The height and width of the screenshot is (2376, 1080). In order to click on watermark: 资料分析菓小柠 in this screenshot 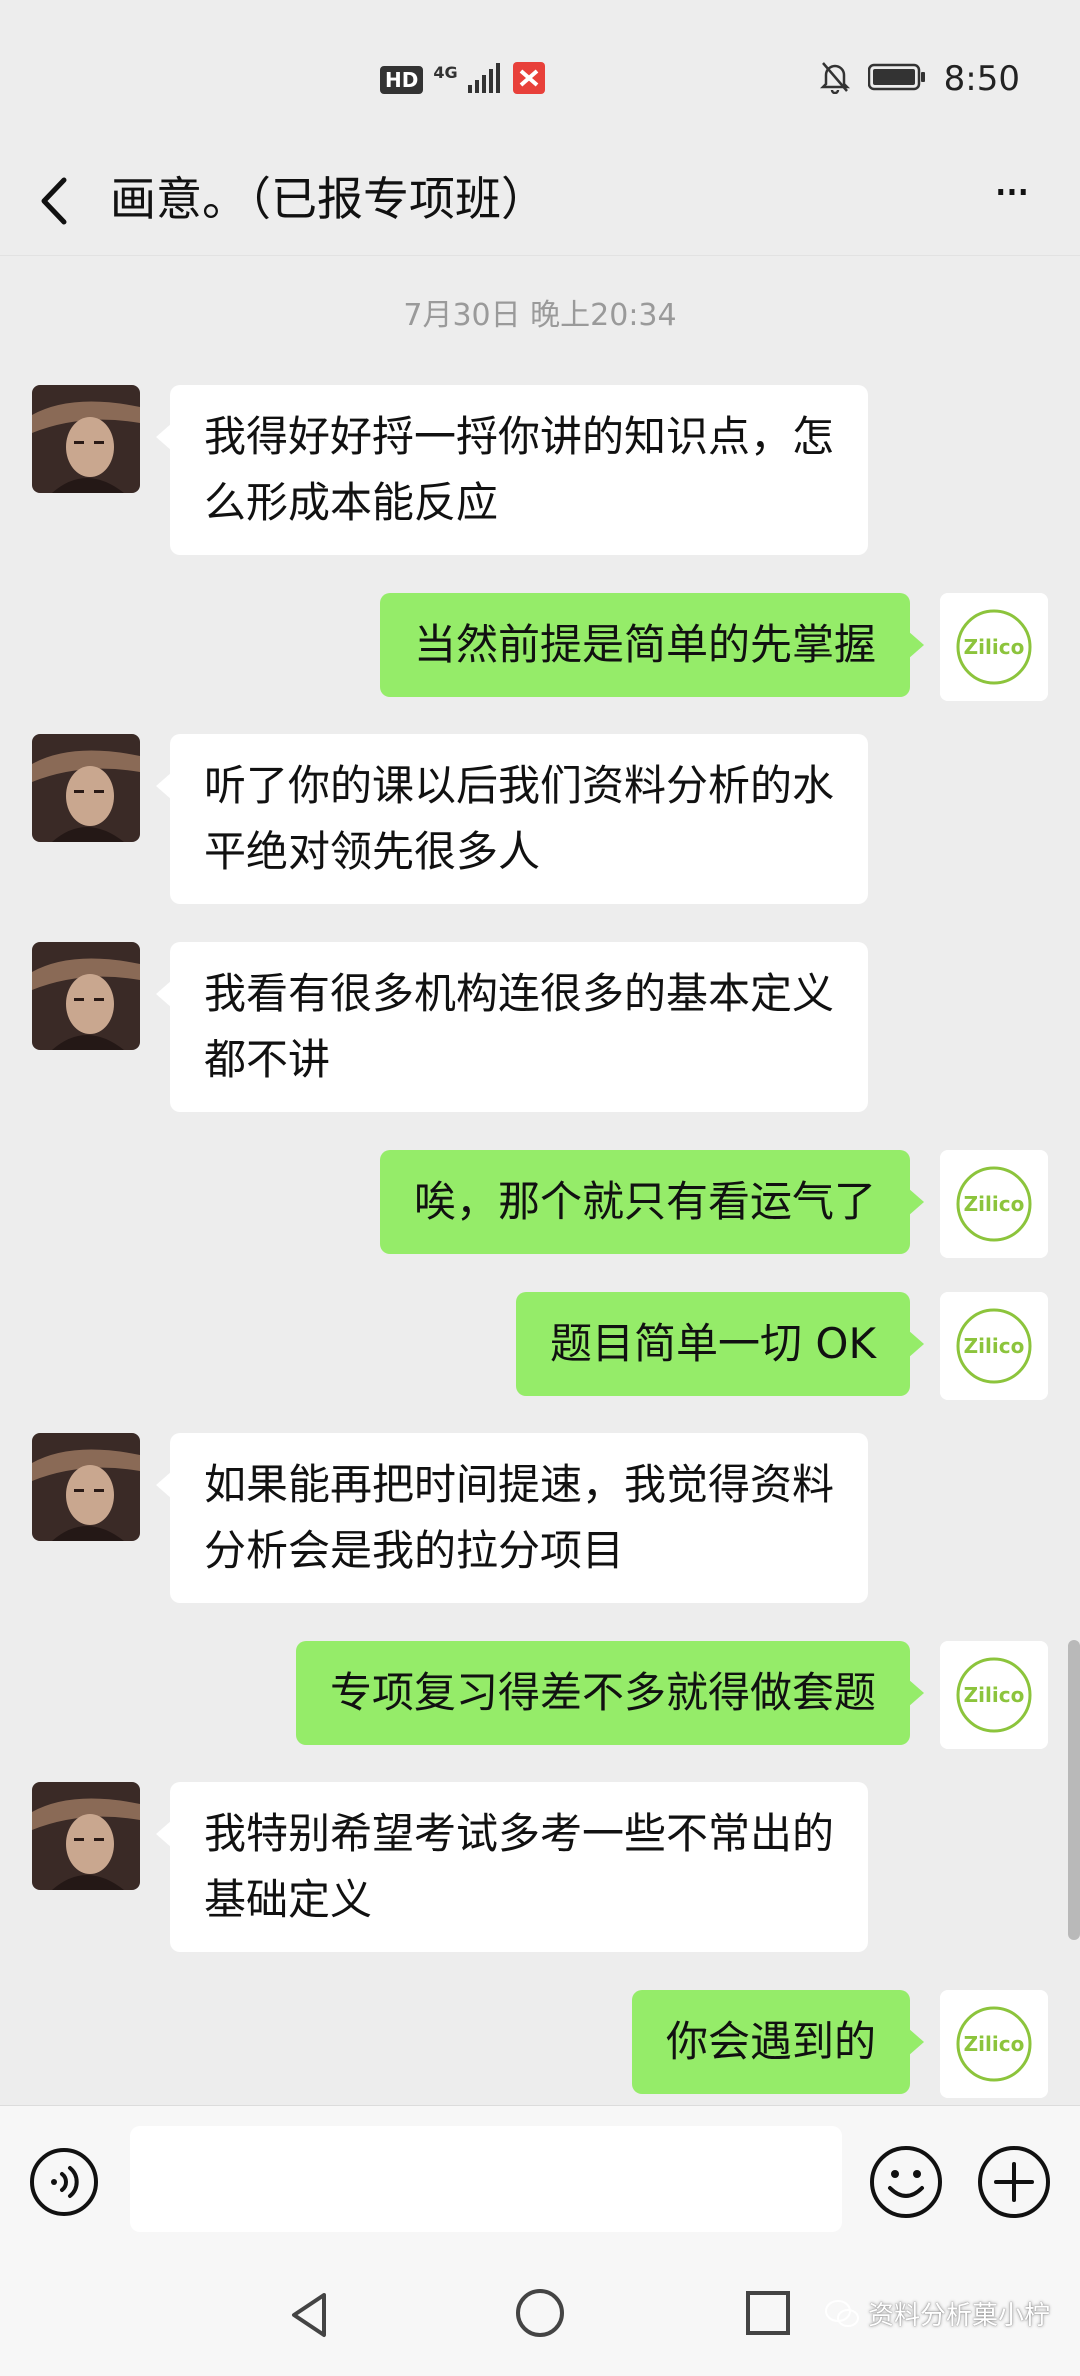, I will do `click(937, 2313)`.